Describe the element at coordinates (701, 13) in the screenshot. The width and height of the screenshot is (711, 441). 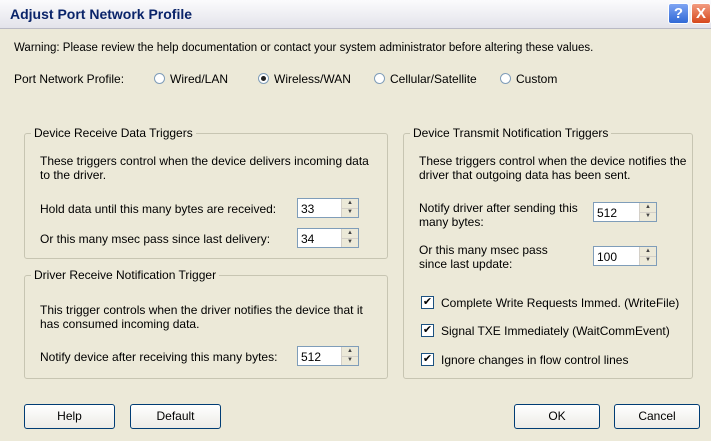
I see `close-icon: X` at that location.